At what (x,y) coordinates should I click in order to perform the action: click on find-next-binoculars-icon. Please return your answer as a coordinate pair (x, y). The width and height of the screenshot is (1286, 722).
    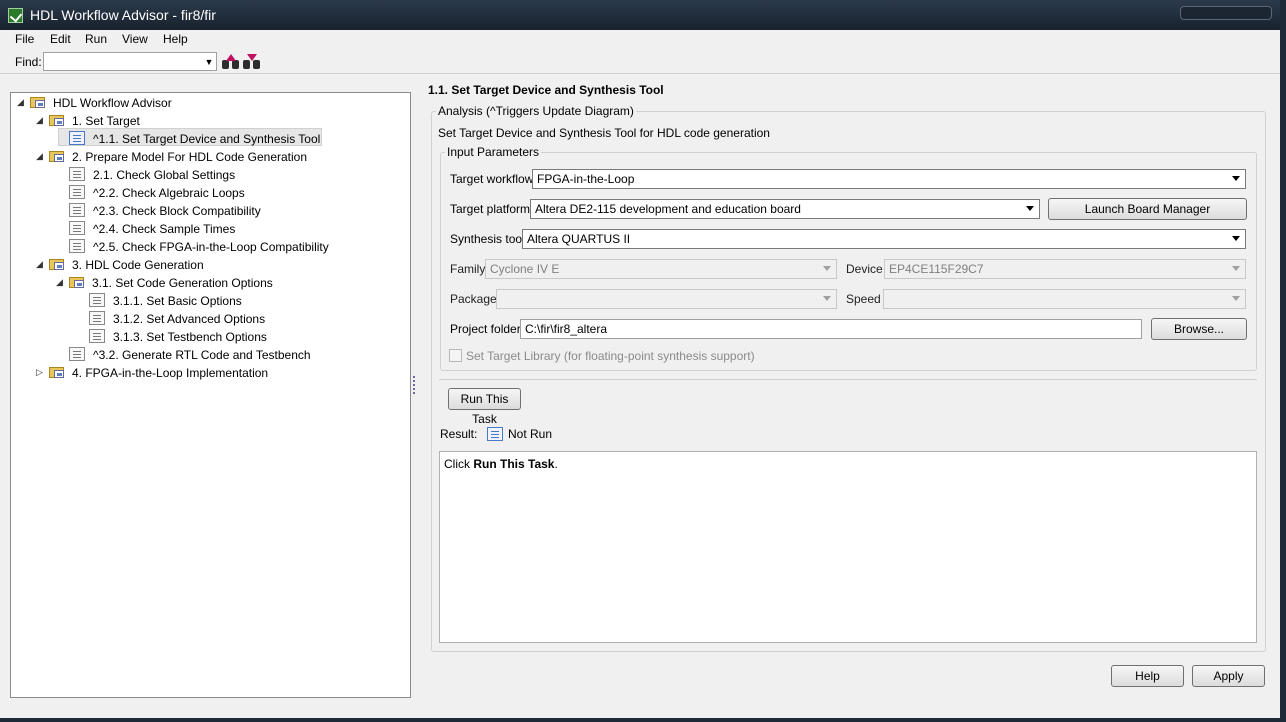
    Looking at the image, I should click on (251, 61).